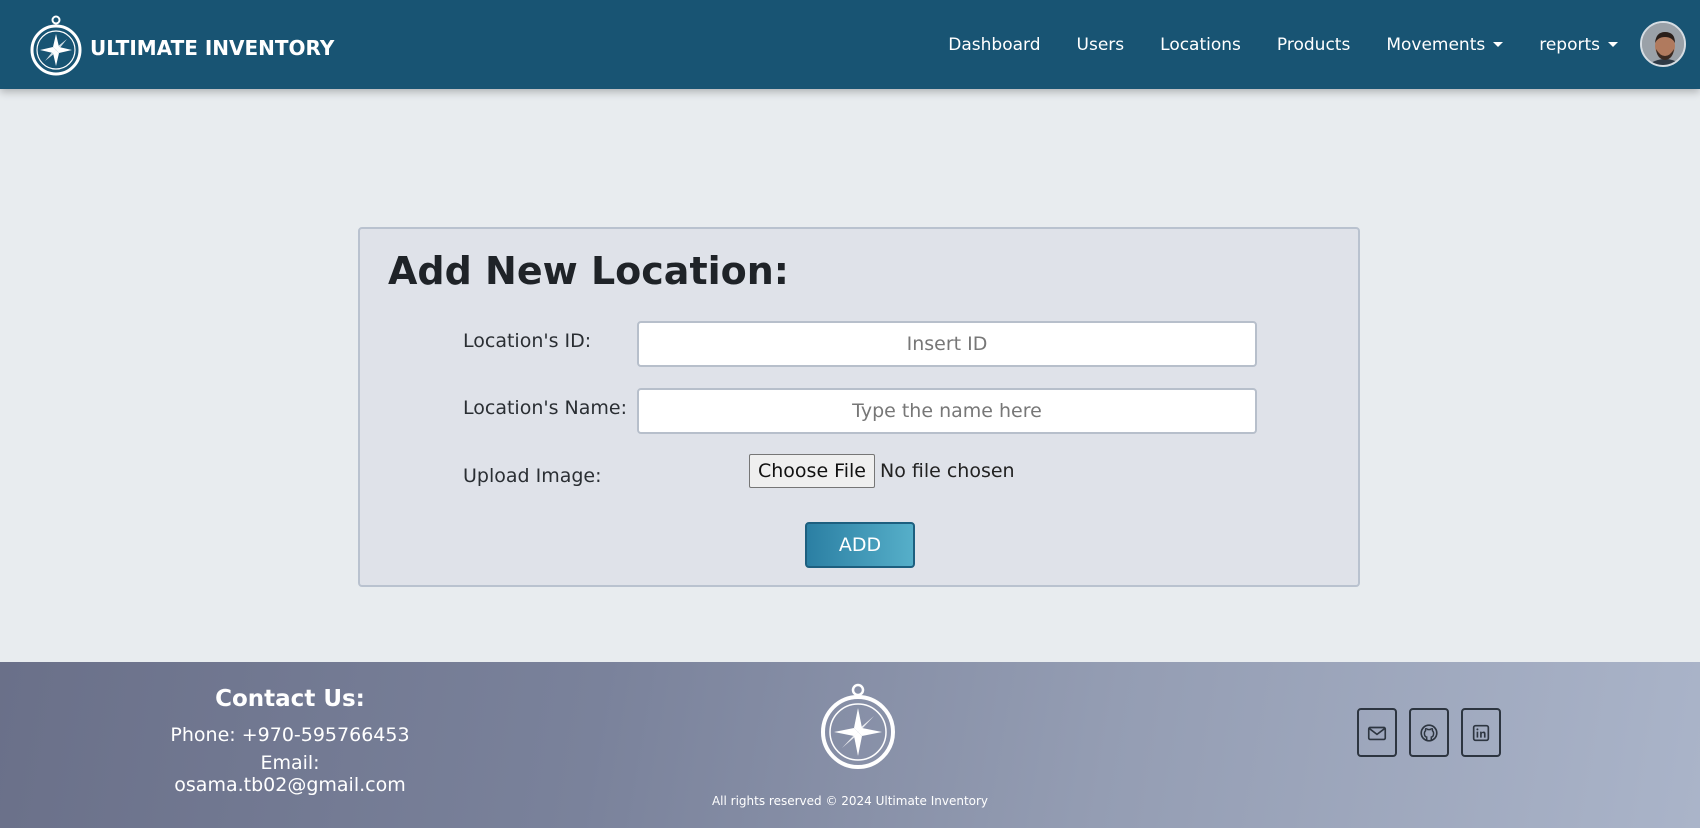  Describe the element at coordinates (527, 341) in the screenshot. I see `location-id-label: Location's ID:` at that location.